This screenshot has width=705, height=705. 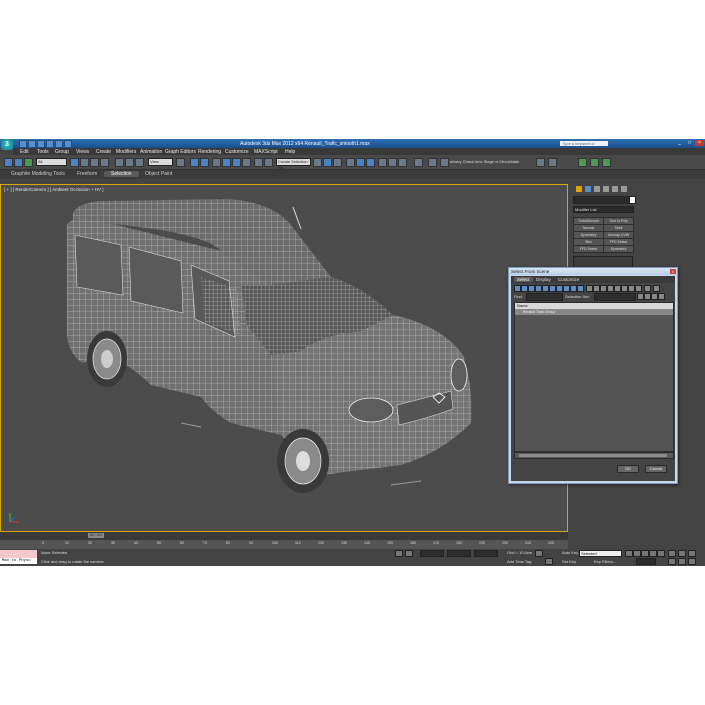 I want to click on percent-snap-icon, so click(x=236, y=162).